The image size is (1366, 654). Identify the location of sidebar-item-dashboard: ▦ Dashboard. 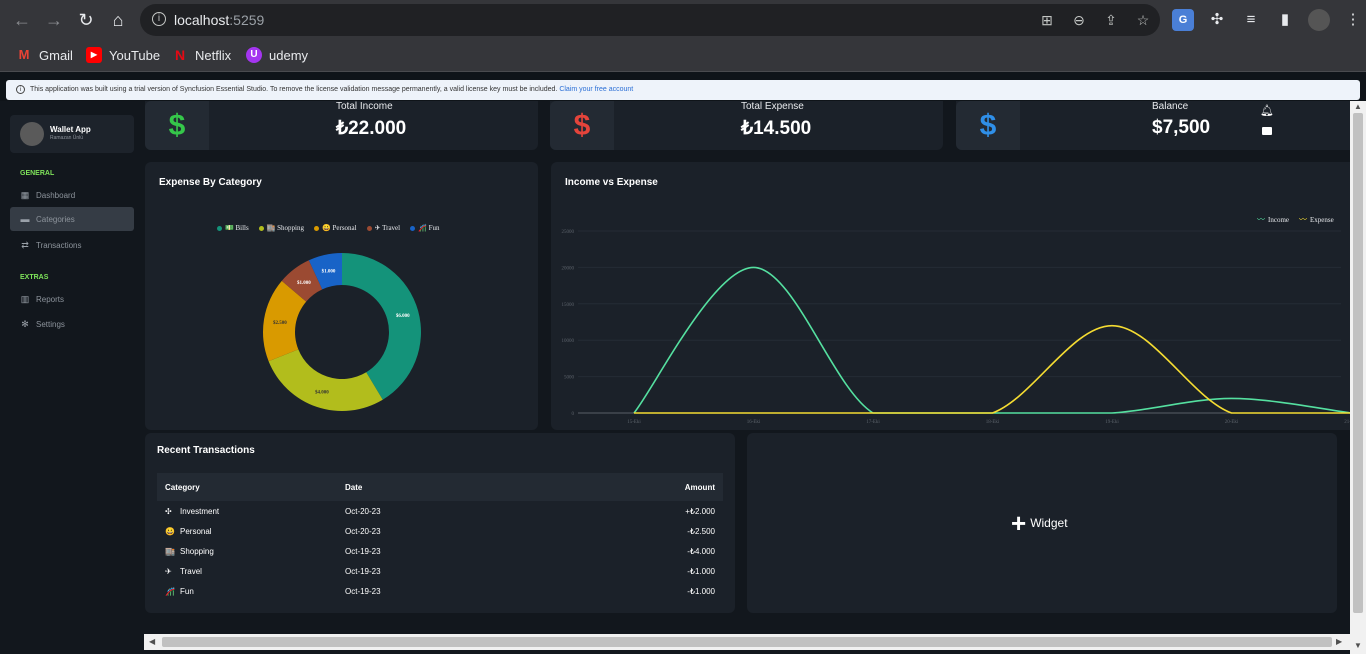
(72, 195).